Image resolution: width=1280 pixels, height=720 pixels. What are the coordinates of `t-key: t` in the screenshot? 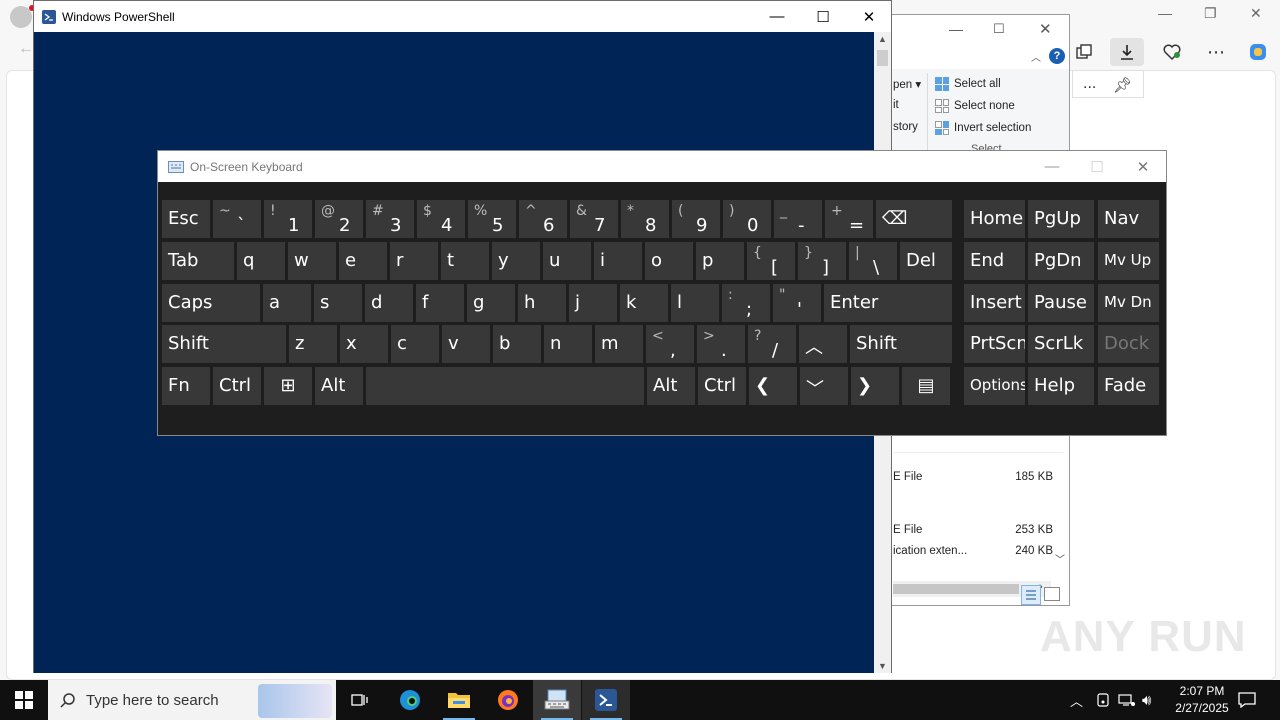 It's located at (465, 261).